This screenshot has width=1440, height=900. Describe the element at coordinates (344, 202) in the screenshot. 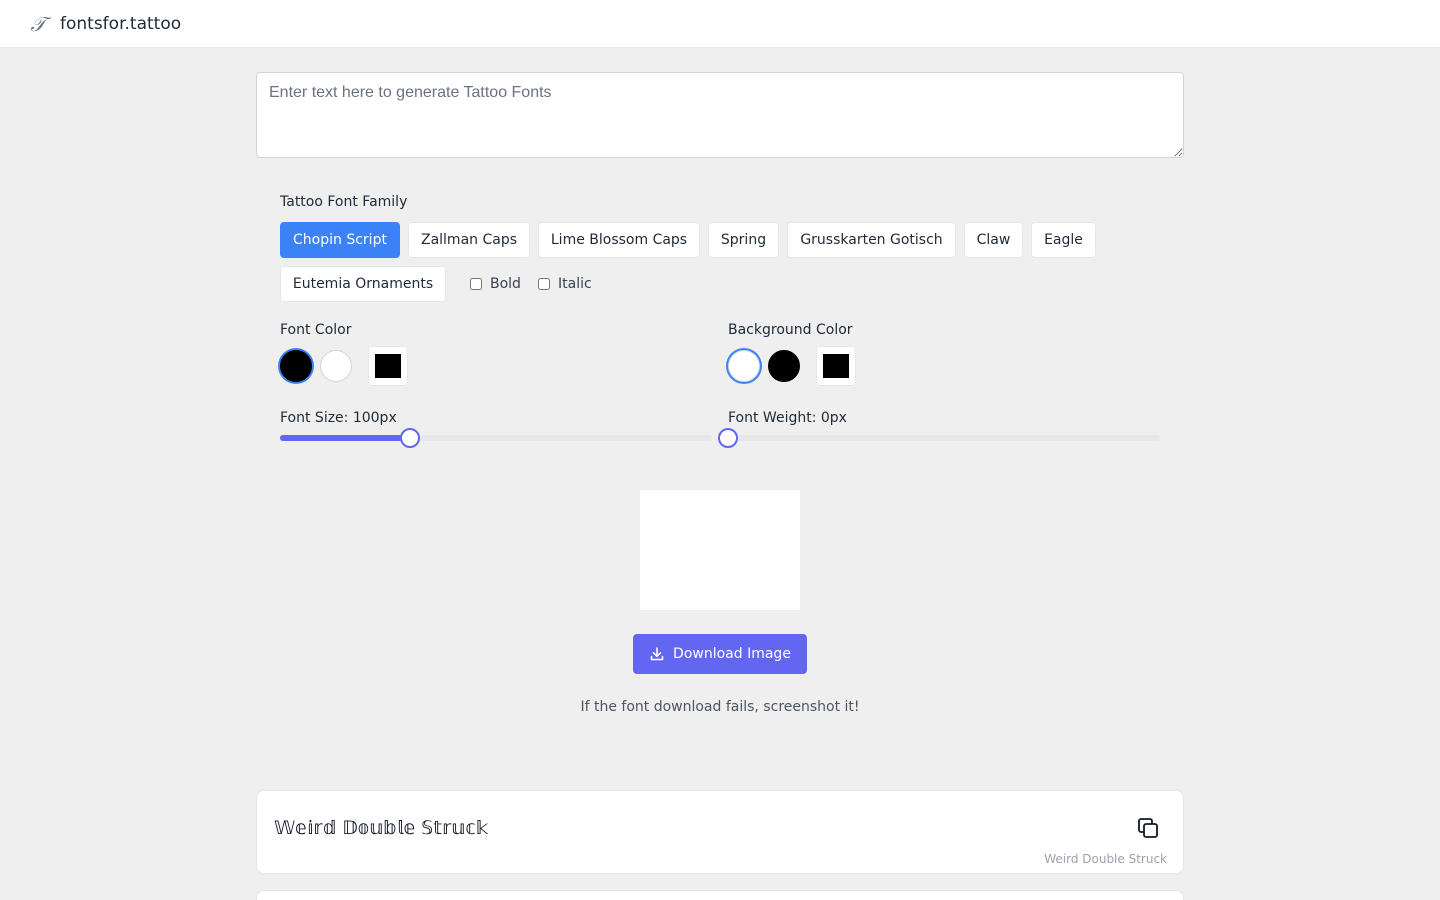

I see `font-family-label: Tattoo Font Family` at that location.